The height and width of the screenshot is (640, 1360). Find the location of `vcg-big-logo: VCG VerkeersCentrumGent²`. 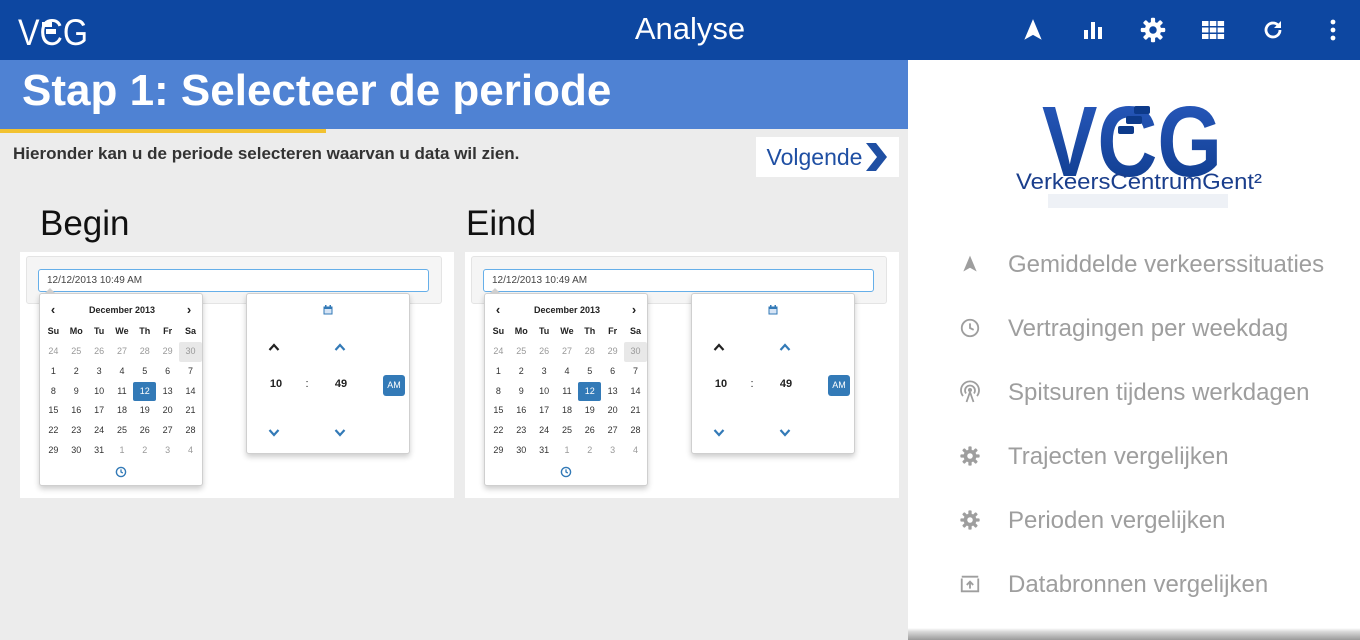

vcg-big-logo: VCG VerkeersCentrumGent² is located at coordinates (1140, 156).